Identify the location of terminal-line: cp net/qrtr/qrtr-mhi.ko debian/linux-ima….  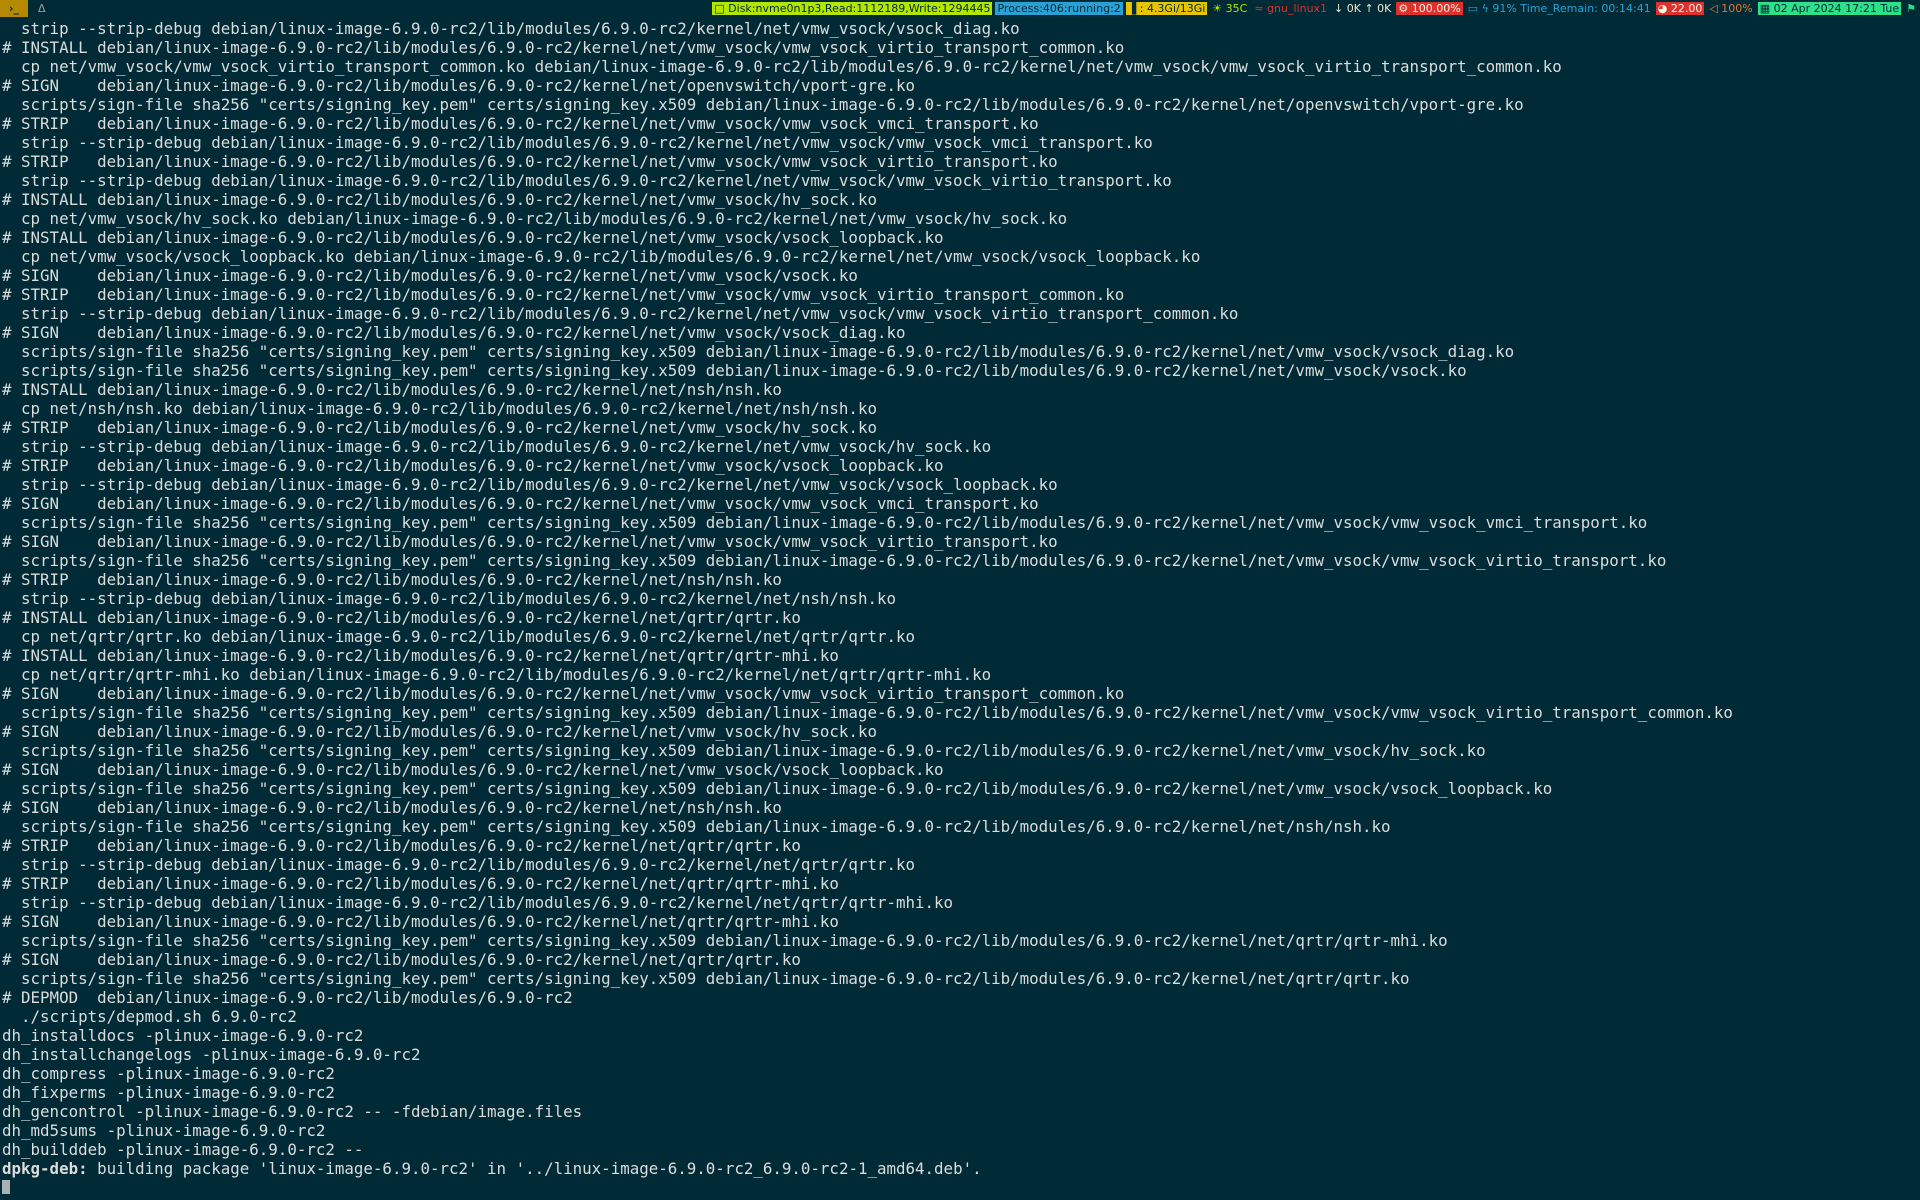
(497, 674).